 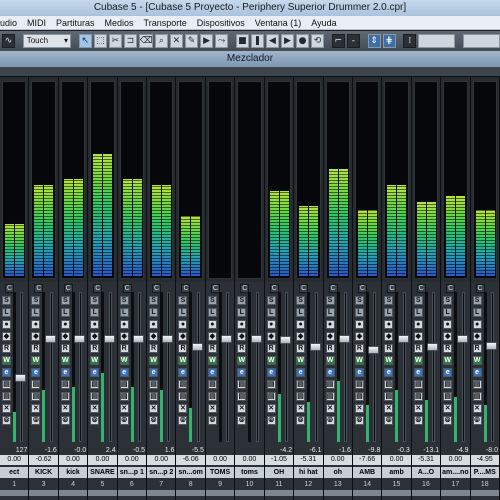 I want to click on menu-item: Ayuda, so click(x=323, y=22).